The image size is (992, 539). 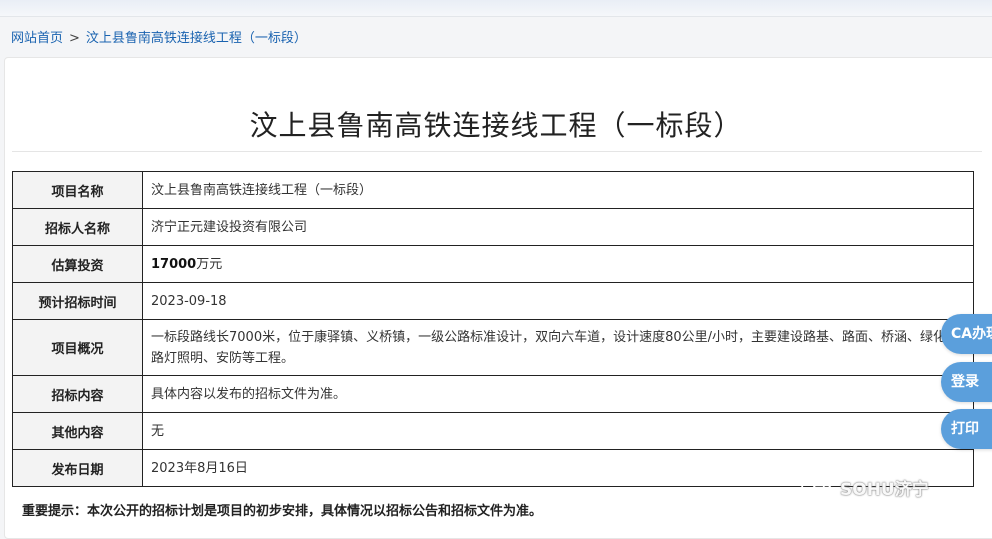 What do you see at coordinates (558, 190) in the screenshot?
I see `row-value-project-name: 汶上县鲁南高铁连接线工程（一标段）` at bounding box center [558, 190].